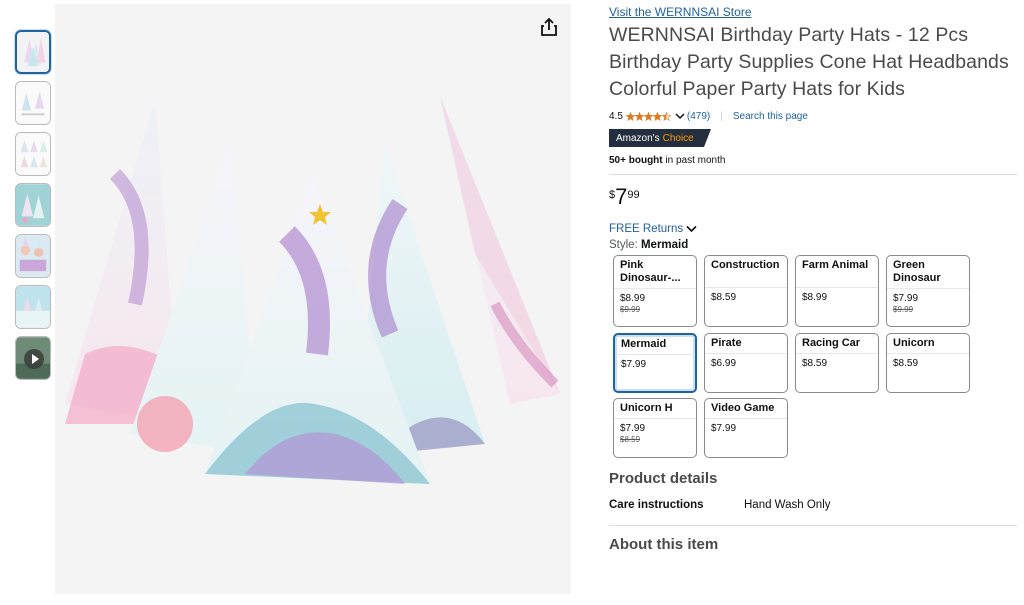 The width and height of the screenshot is (1024, 605). Describe the element at coordinates (664, 544) in the screenshot. I see `about-this-item-title: About this item` at that location.